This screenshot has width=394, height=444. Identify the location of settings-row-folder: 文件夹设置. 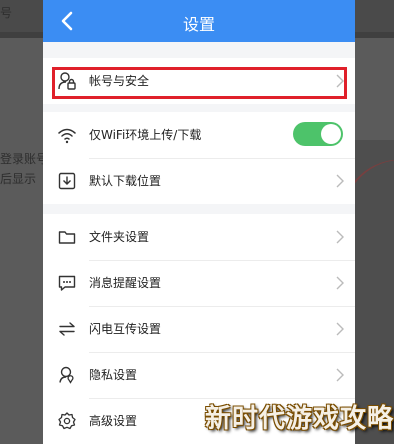
(199, 237).